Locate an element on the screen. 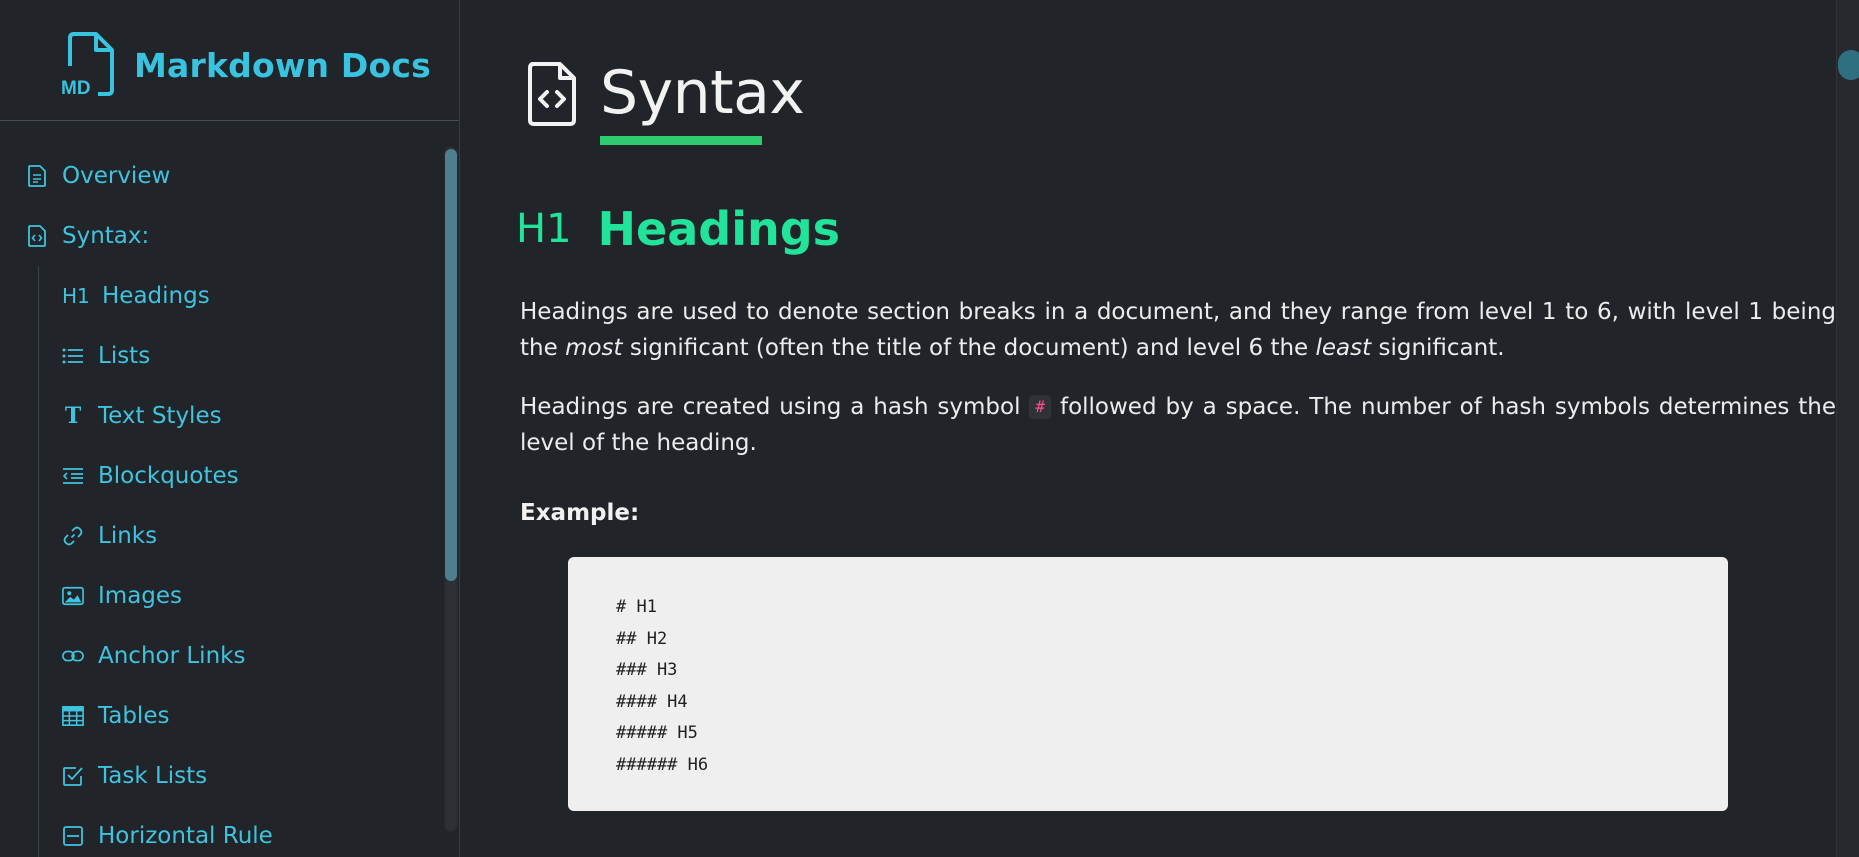 The width and height of the screenshot is (1859, 857). sidebar-item-text-styles: T Text Styles is located at coordinates (220, 416).